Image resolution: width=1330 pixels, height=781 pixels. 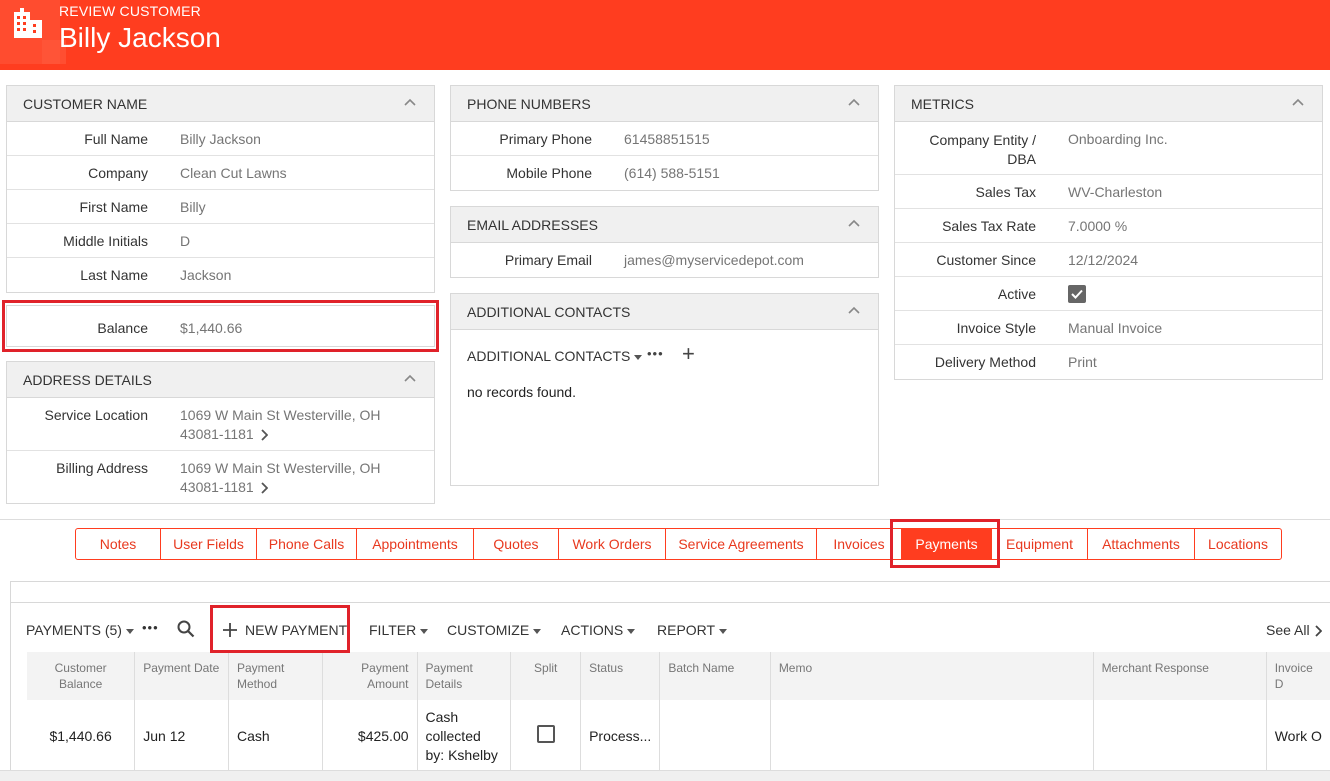 I want to click on column-header: Status, so click(x=620, y=676).